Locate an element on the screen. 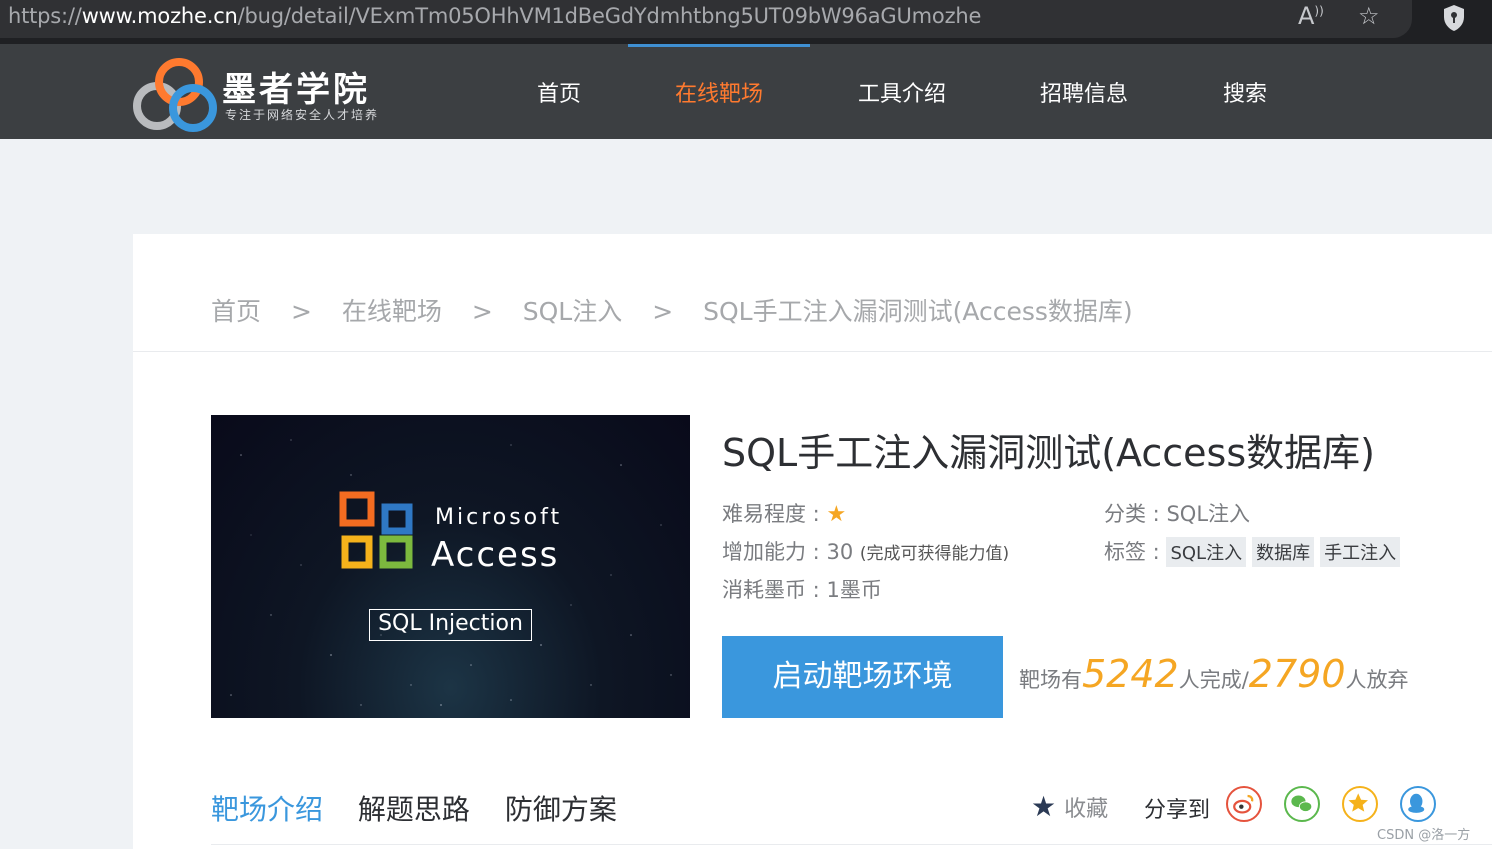 The image size is (1492, 849). tab-solution: 解题思路 is located at coordinates (414, 809).